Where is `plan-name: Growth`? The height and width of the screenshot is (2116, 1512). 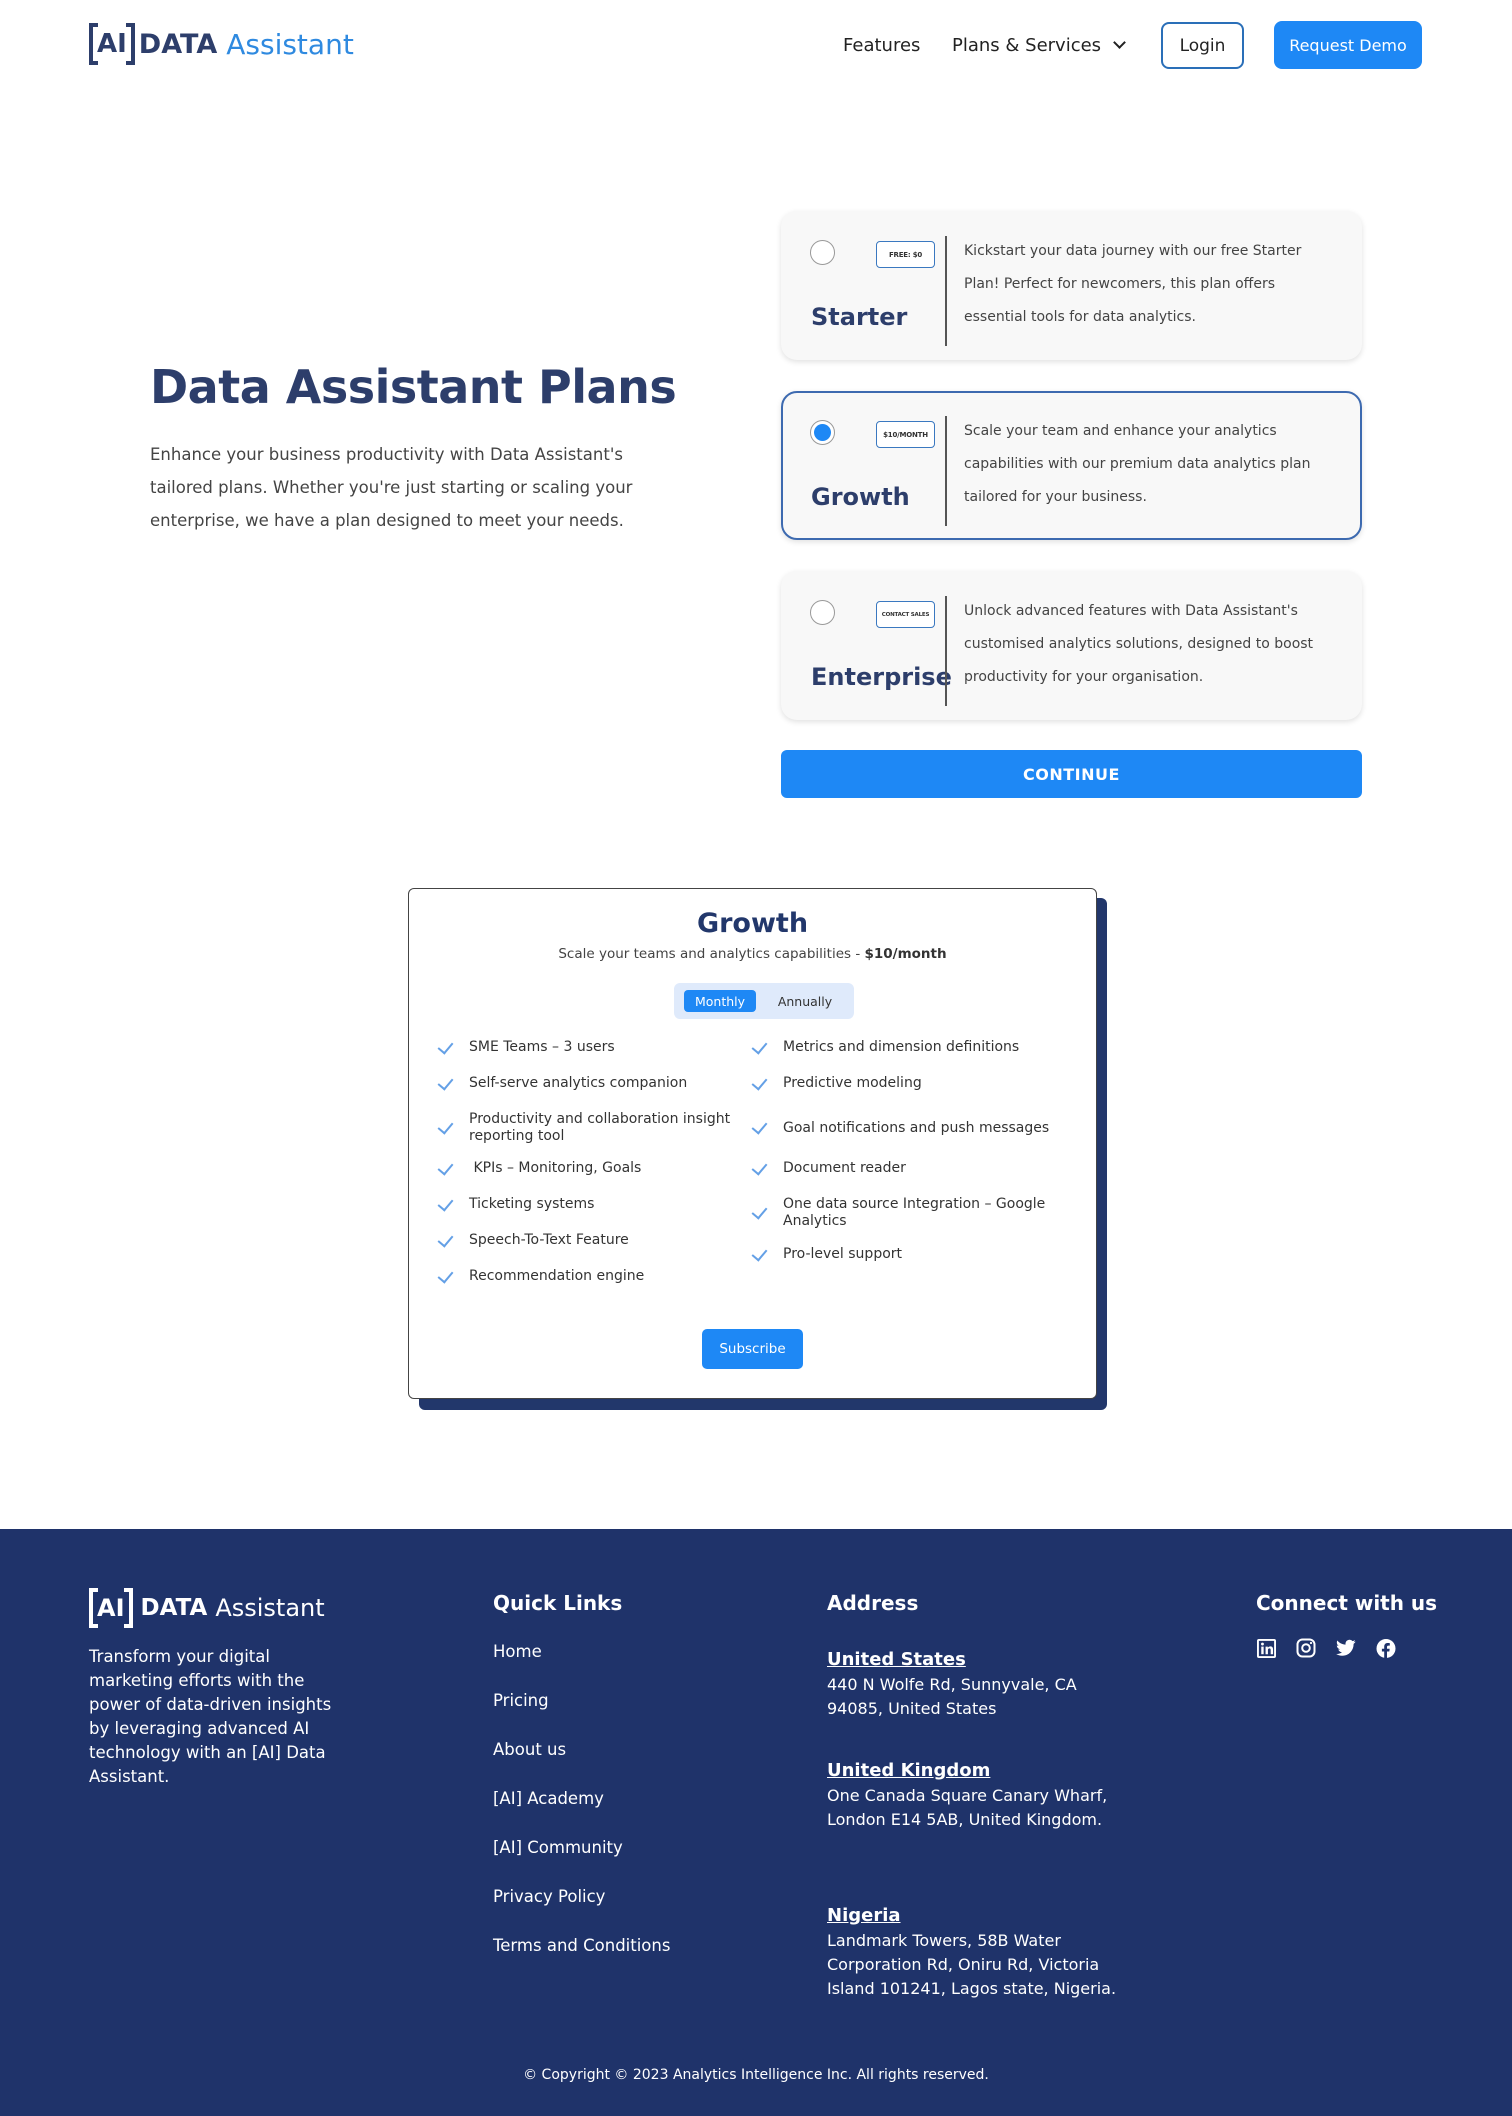
plan-name: Growth is located at coordinates (860, 497).